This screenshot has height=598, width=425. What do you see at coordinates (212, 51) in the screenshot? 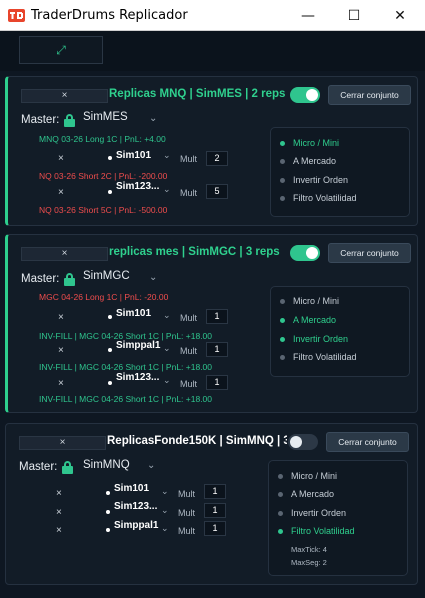
I see `toolbar: ⤢` at bounding box center [212, 51].